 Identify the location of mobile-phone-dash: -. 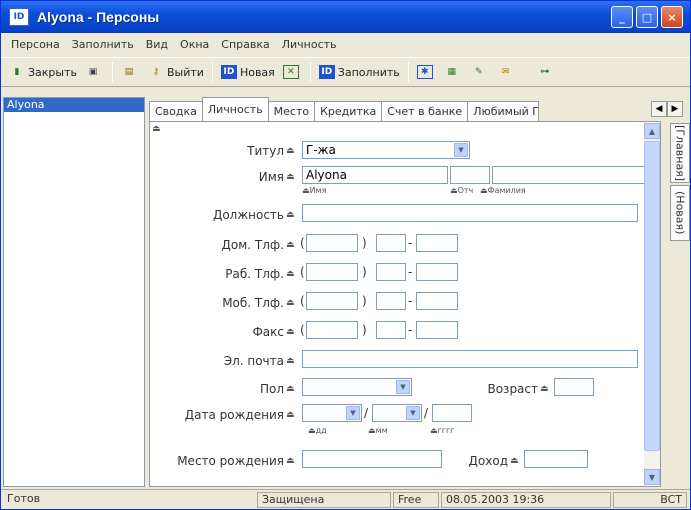
(410, 301).